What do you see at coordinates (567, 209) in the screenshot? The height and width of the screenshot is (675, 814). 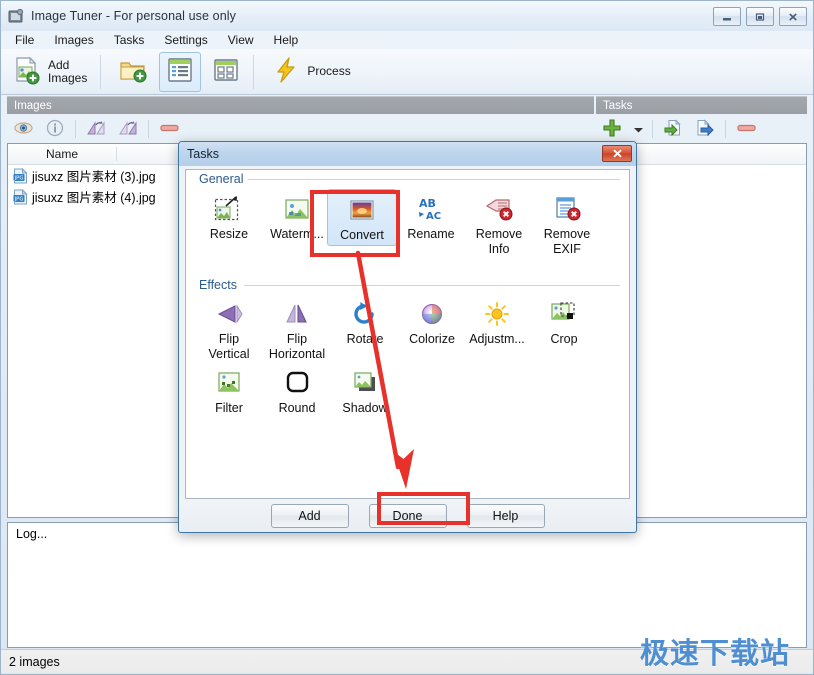 I see `remove-exif-icon` at bounding box center [567, 209].